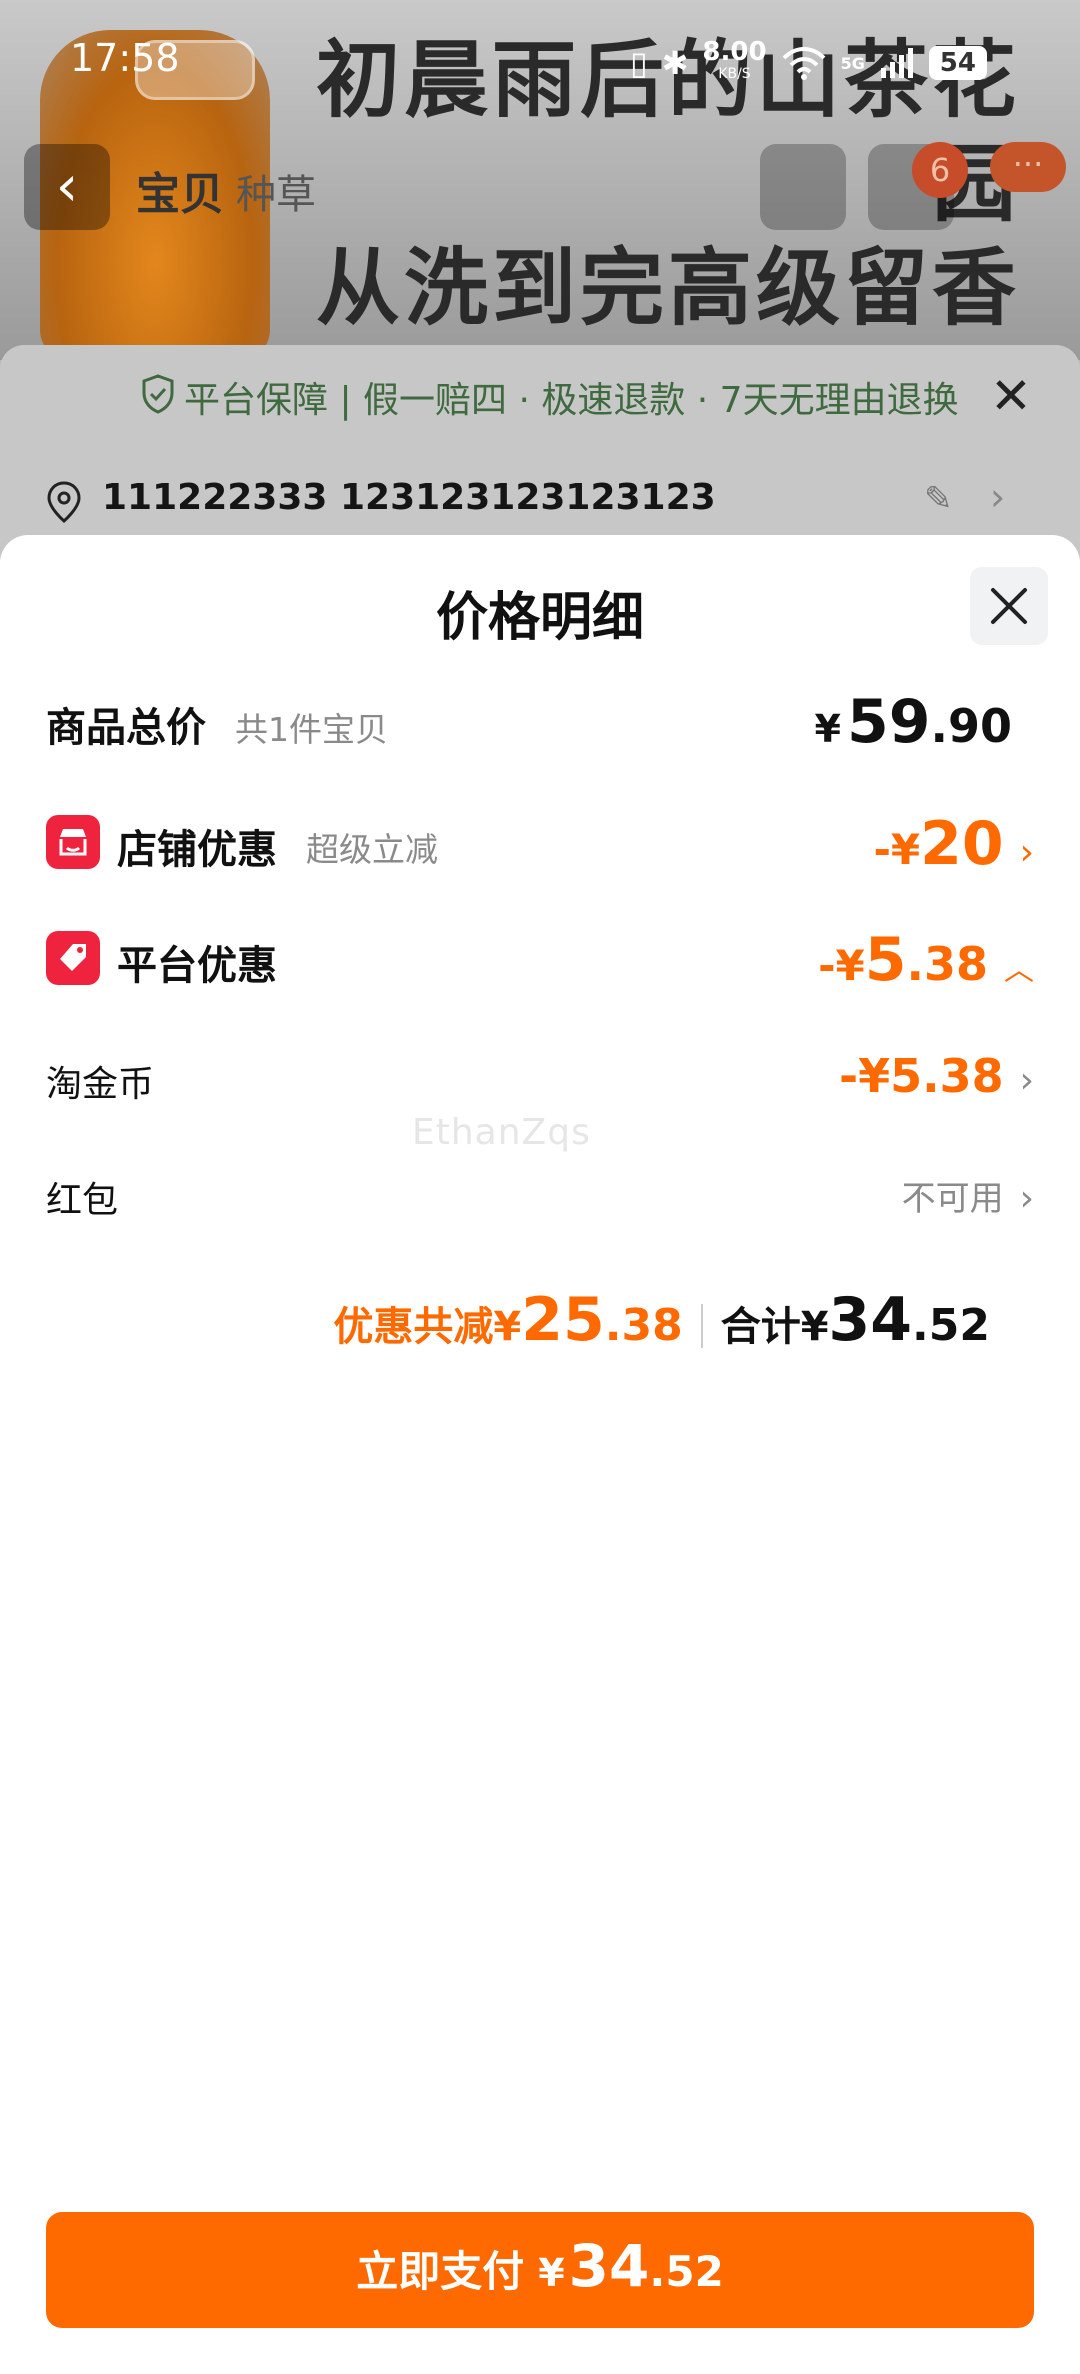 This screenshot has width=1080, height=2374. What do you see at coordinates (734, 74) in the screenshot?
I see `net-speed-unit: KB/S` at bounding box center [734, 74].